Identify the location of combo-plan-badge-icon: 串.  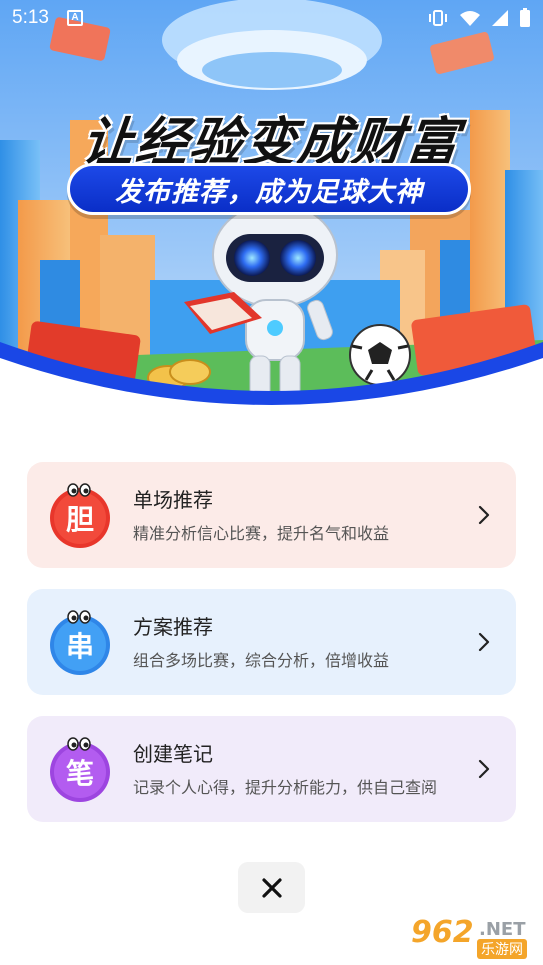
(80, 642).